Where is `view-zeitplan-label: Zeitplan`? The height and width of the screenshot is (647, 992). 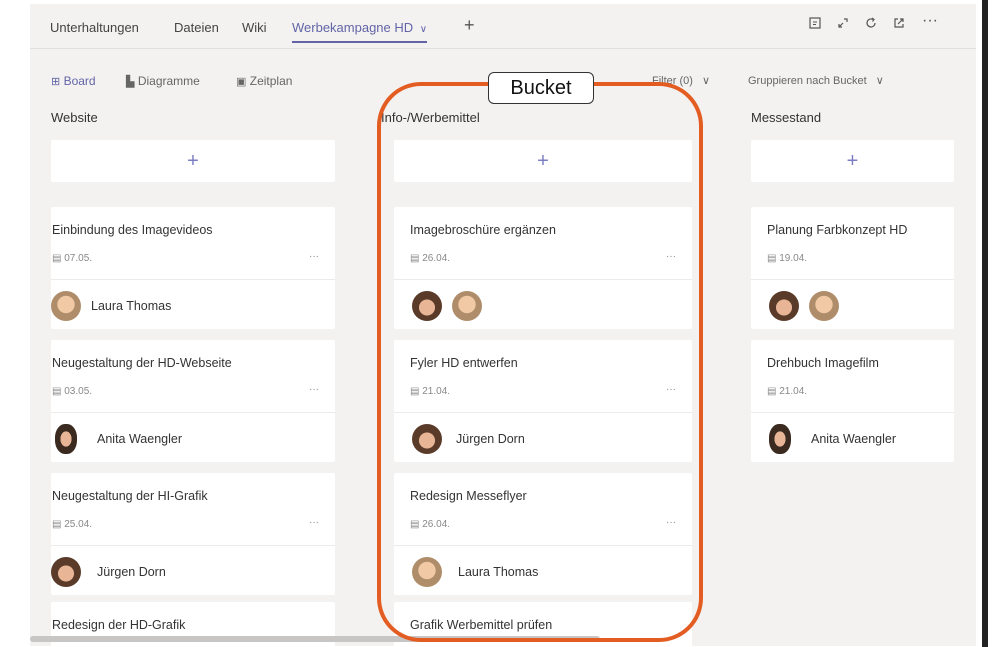
view-zeitplan-label: Zeitplan is located at coordinates (271, 81).